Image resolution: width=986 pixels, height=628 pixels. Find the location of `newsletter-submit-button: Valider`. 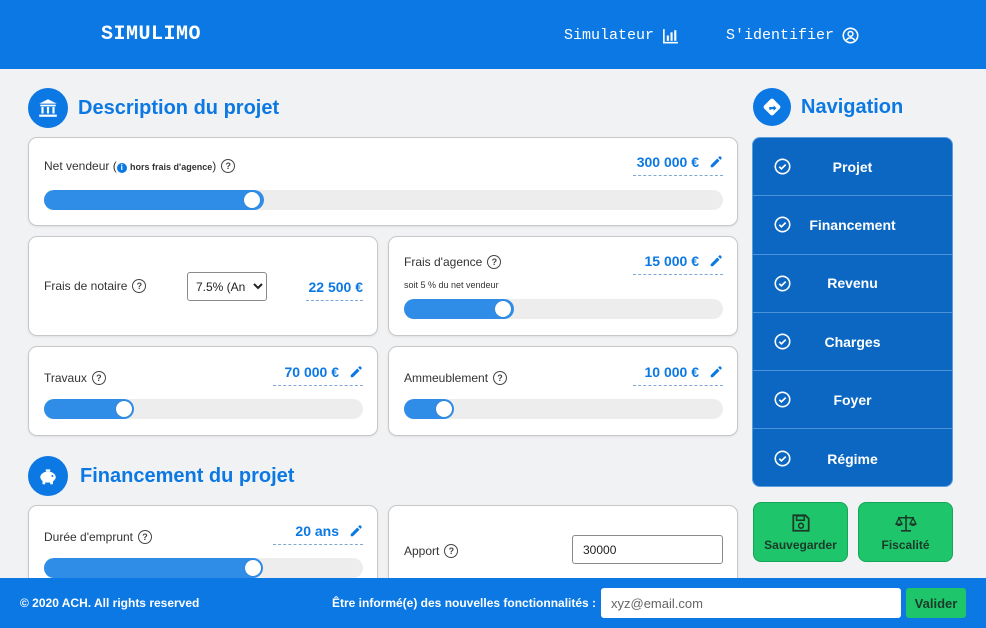

newsletter-submit-button: Valider is located at coordinates (936, 603).